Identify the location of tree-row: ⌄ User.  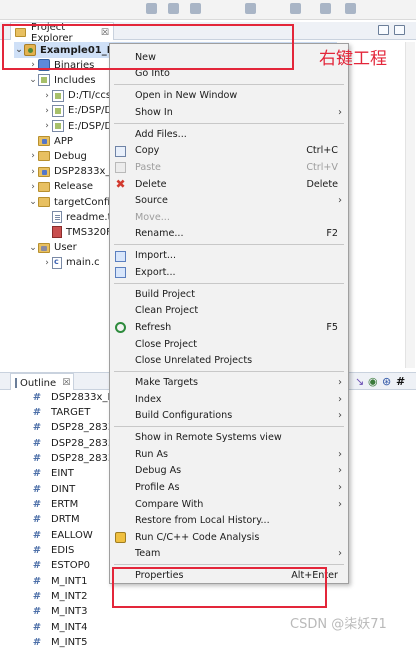
(52, 248).